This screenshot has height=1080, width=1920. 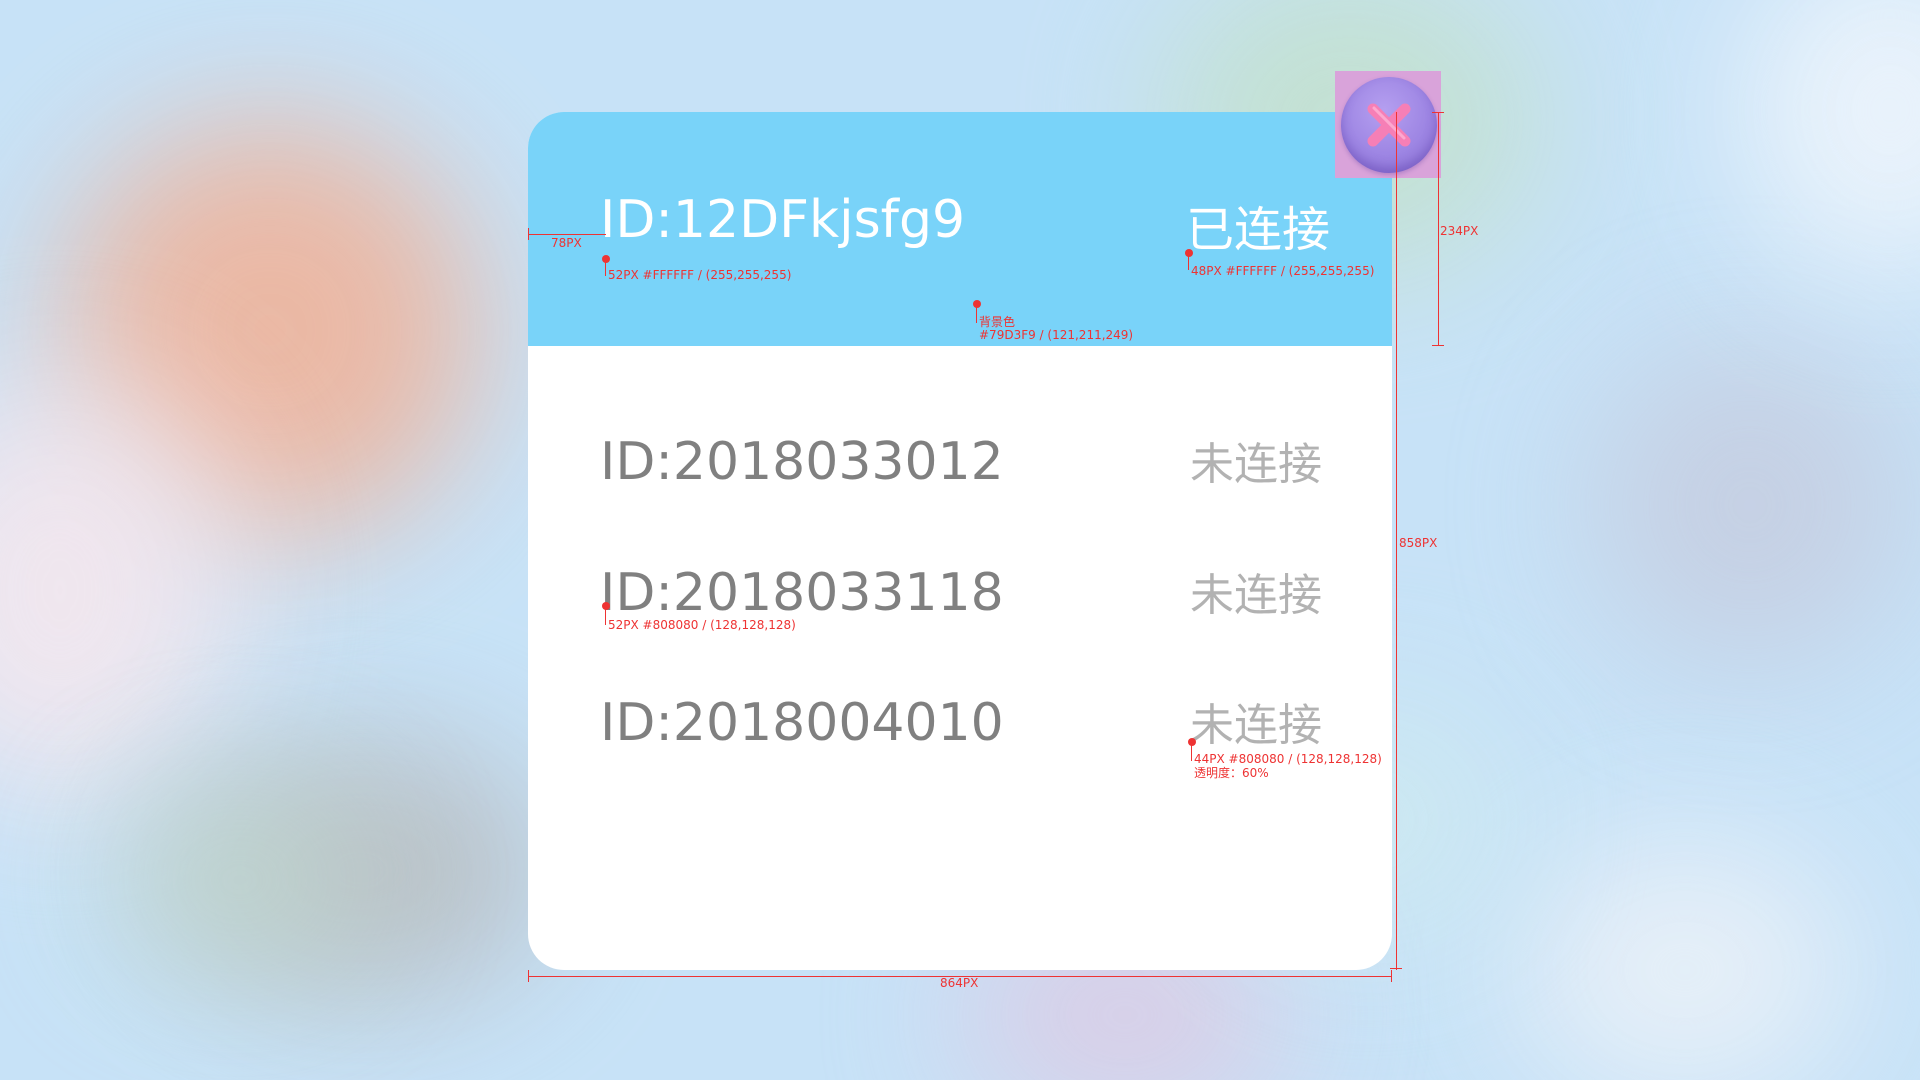 I want to click on left-padding-guide-end, so click(x=528, y=234).